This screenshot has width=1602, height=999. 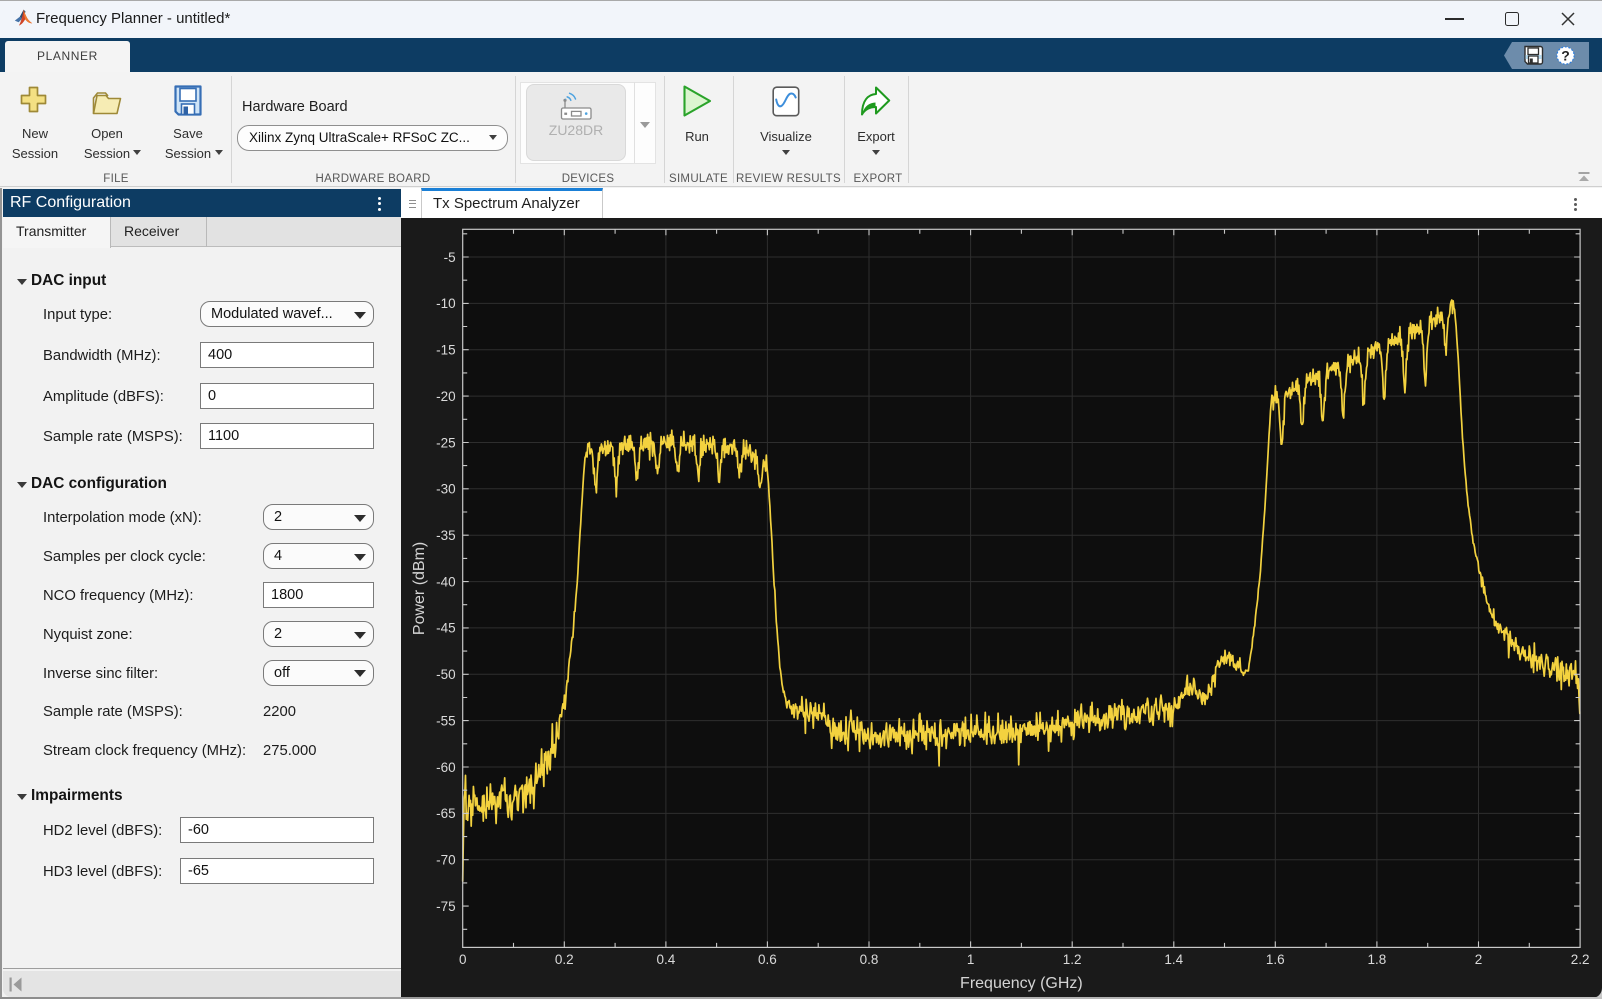 What do you see at coordinates (446, 627) in the screenshot?
I see `svg-text: -45` at bounding box center [446, 627].